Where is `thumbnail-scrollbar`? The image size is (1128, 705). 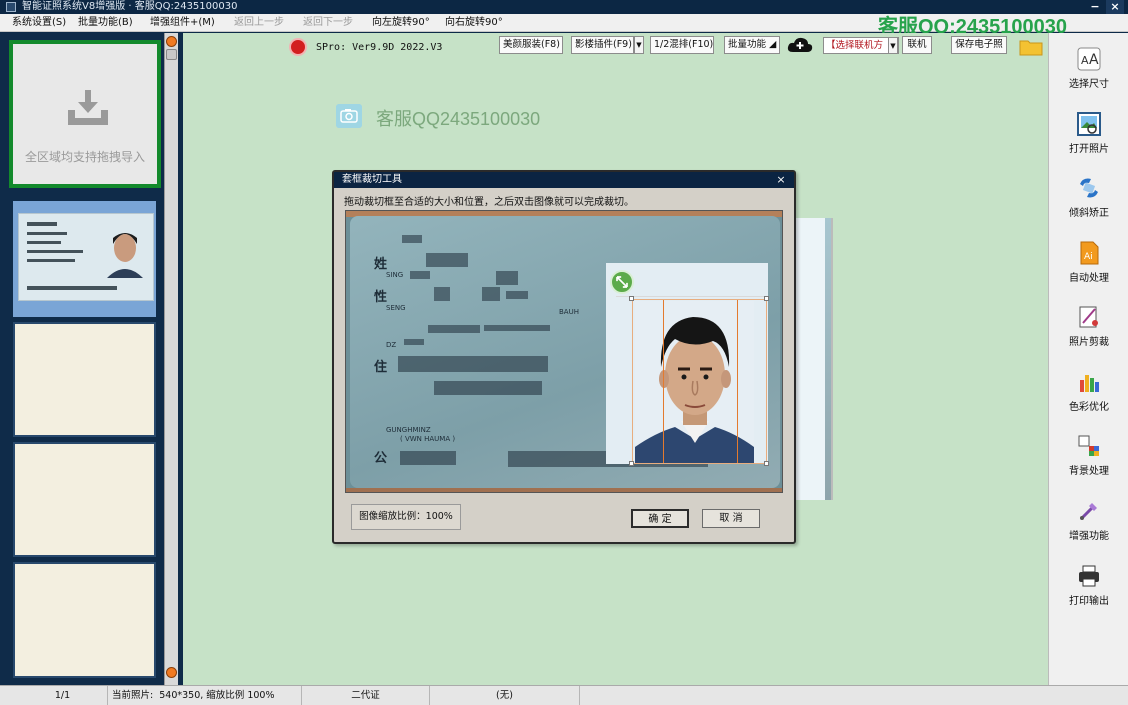 thumbnail-scrollbar is located at coordinates (171, 359).